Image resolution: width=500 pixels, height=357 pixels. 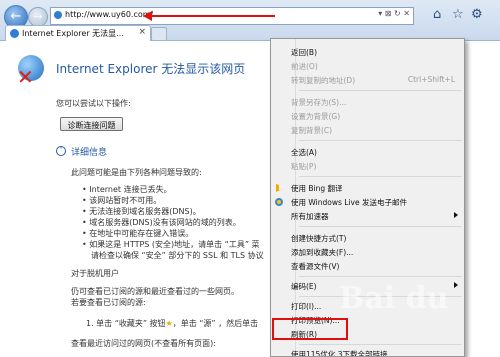 What do you see at coordinates (91, 124) in the screenshot?
I see `diagnose-connection-button: 诊断连接问题` at bounding box center [91, 124].